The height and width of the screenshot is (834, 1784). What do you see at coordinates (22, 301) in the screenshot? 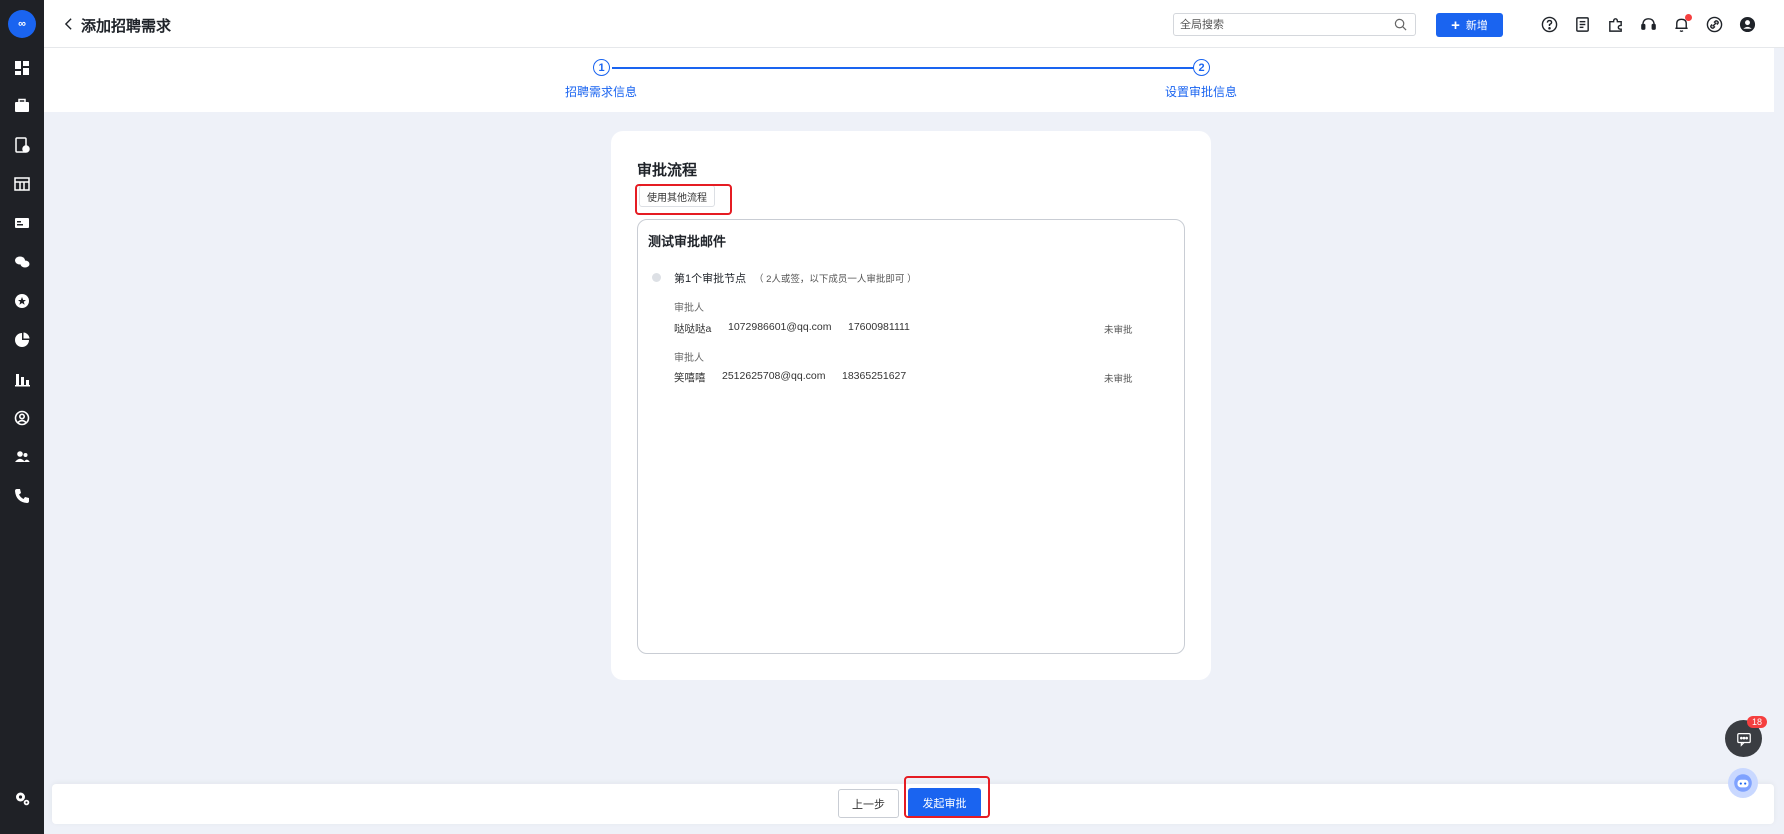
I see `star-circle-icon` at bounding box center [22, 301].